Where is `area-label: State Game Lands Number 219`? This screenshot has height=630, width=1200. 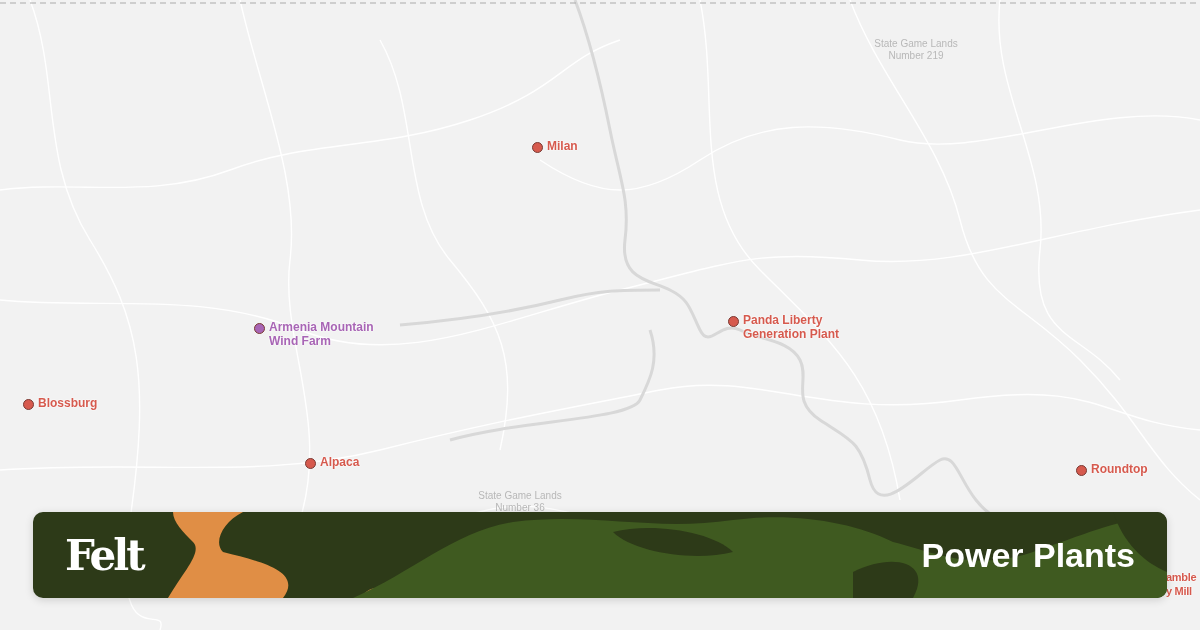
area-label: State Game Lands Number 219 is located at coordinates (916, 50).